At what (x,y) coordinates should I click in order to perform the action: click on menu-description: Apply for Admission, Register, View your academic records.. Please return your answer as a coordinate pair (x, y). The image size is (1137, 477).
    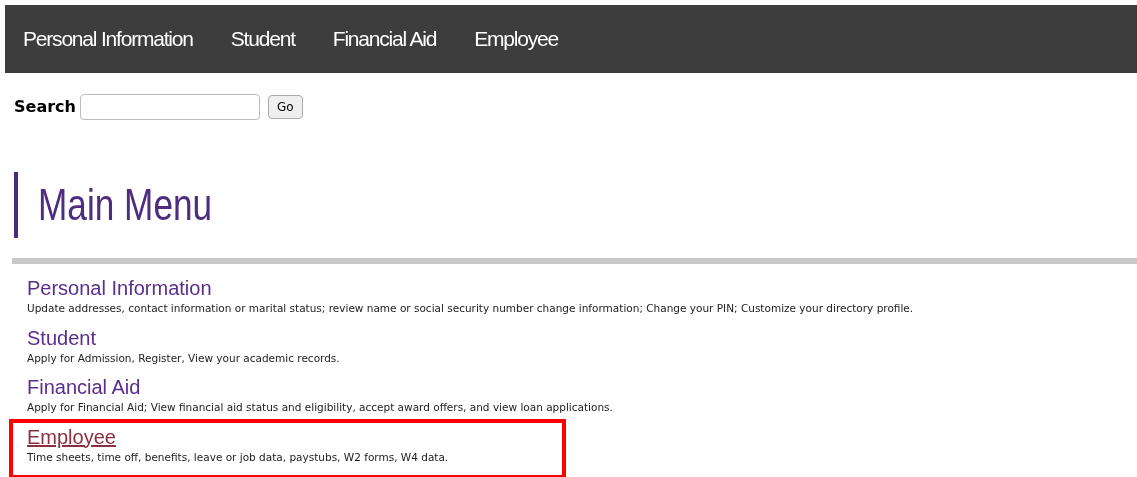
    Looking at the image, I should click on (183, 358).